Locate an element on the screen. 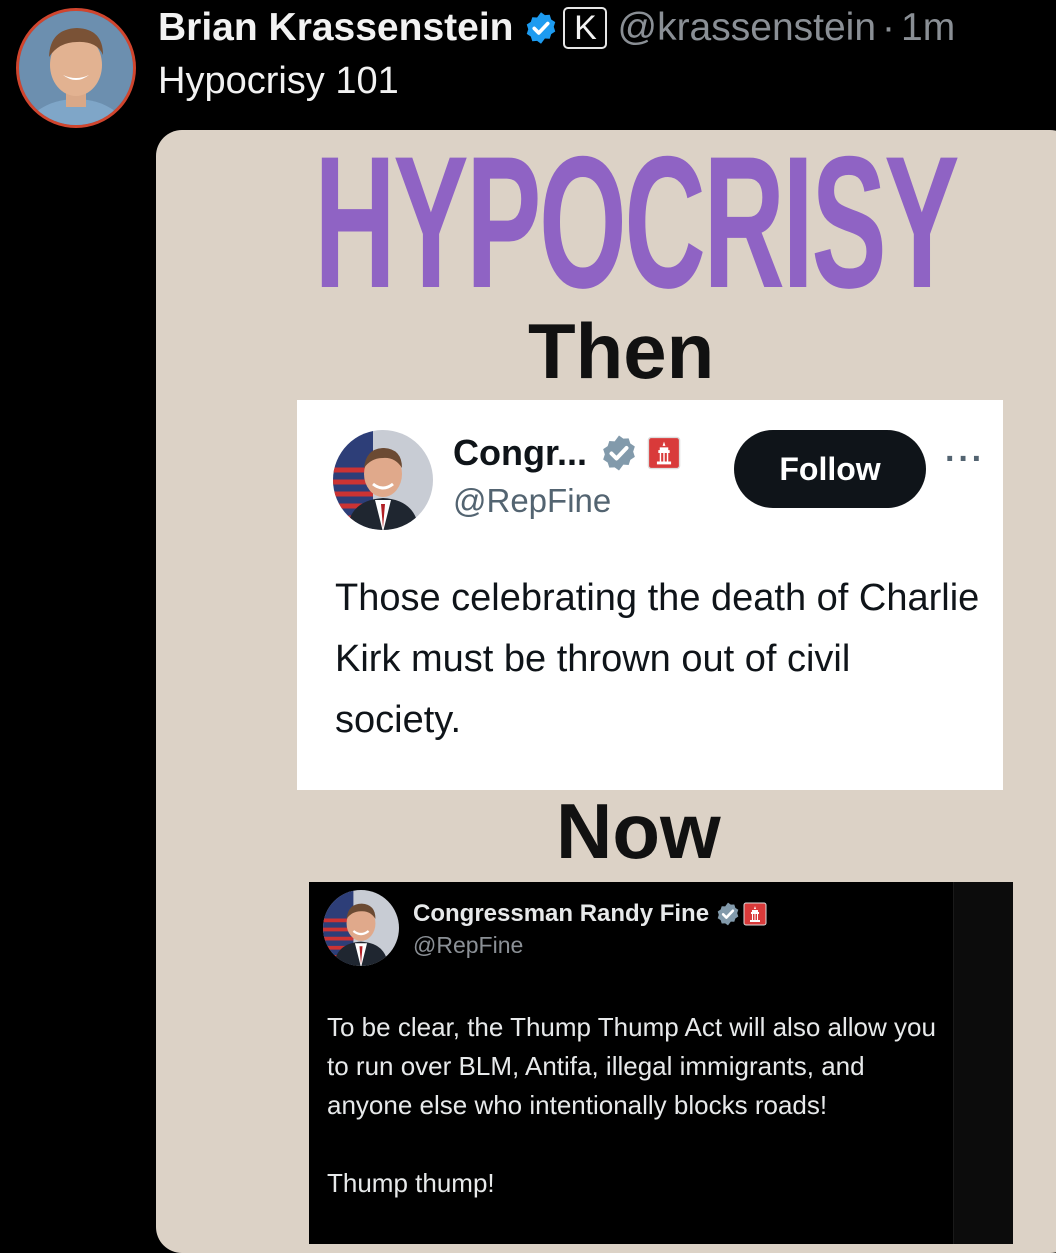 This screenshot has width=1056, height=1253. now-label: Now is located at coordinates (638, 831).